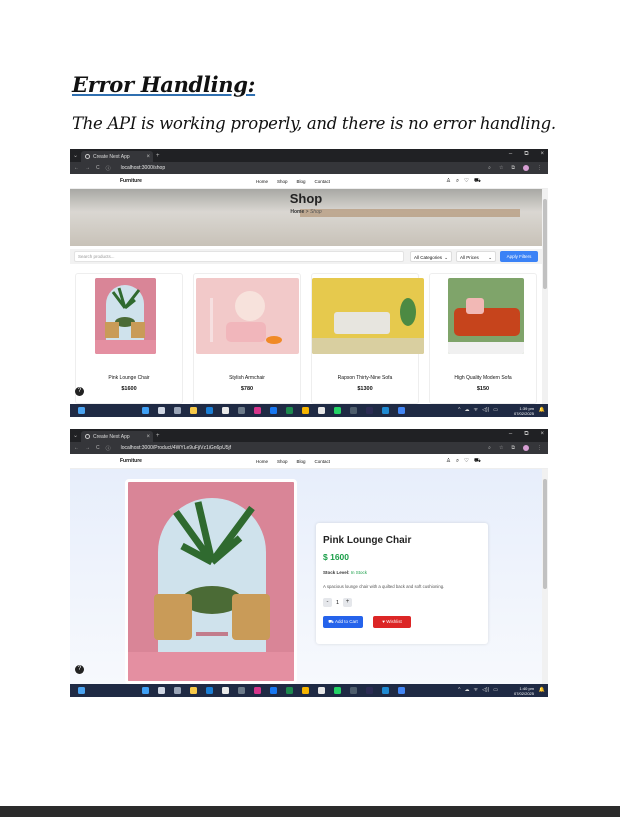 The width and height of the screenshot is (620, 817). I want to click on price-select: All Prices ⌄, so click(476, 256).